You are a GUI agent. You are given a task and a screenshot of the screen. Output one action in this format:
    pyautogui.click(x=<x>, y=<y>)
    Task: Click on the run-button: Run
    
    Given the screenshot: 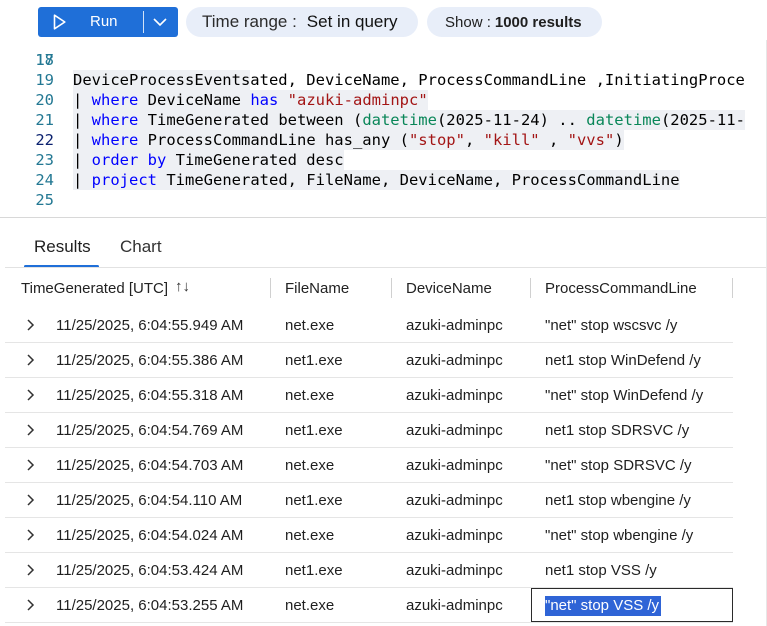 What is the action you would take?
    pyautogui.click(x=108, y=22)
    